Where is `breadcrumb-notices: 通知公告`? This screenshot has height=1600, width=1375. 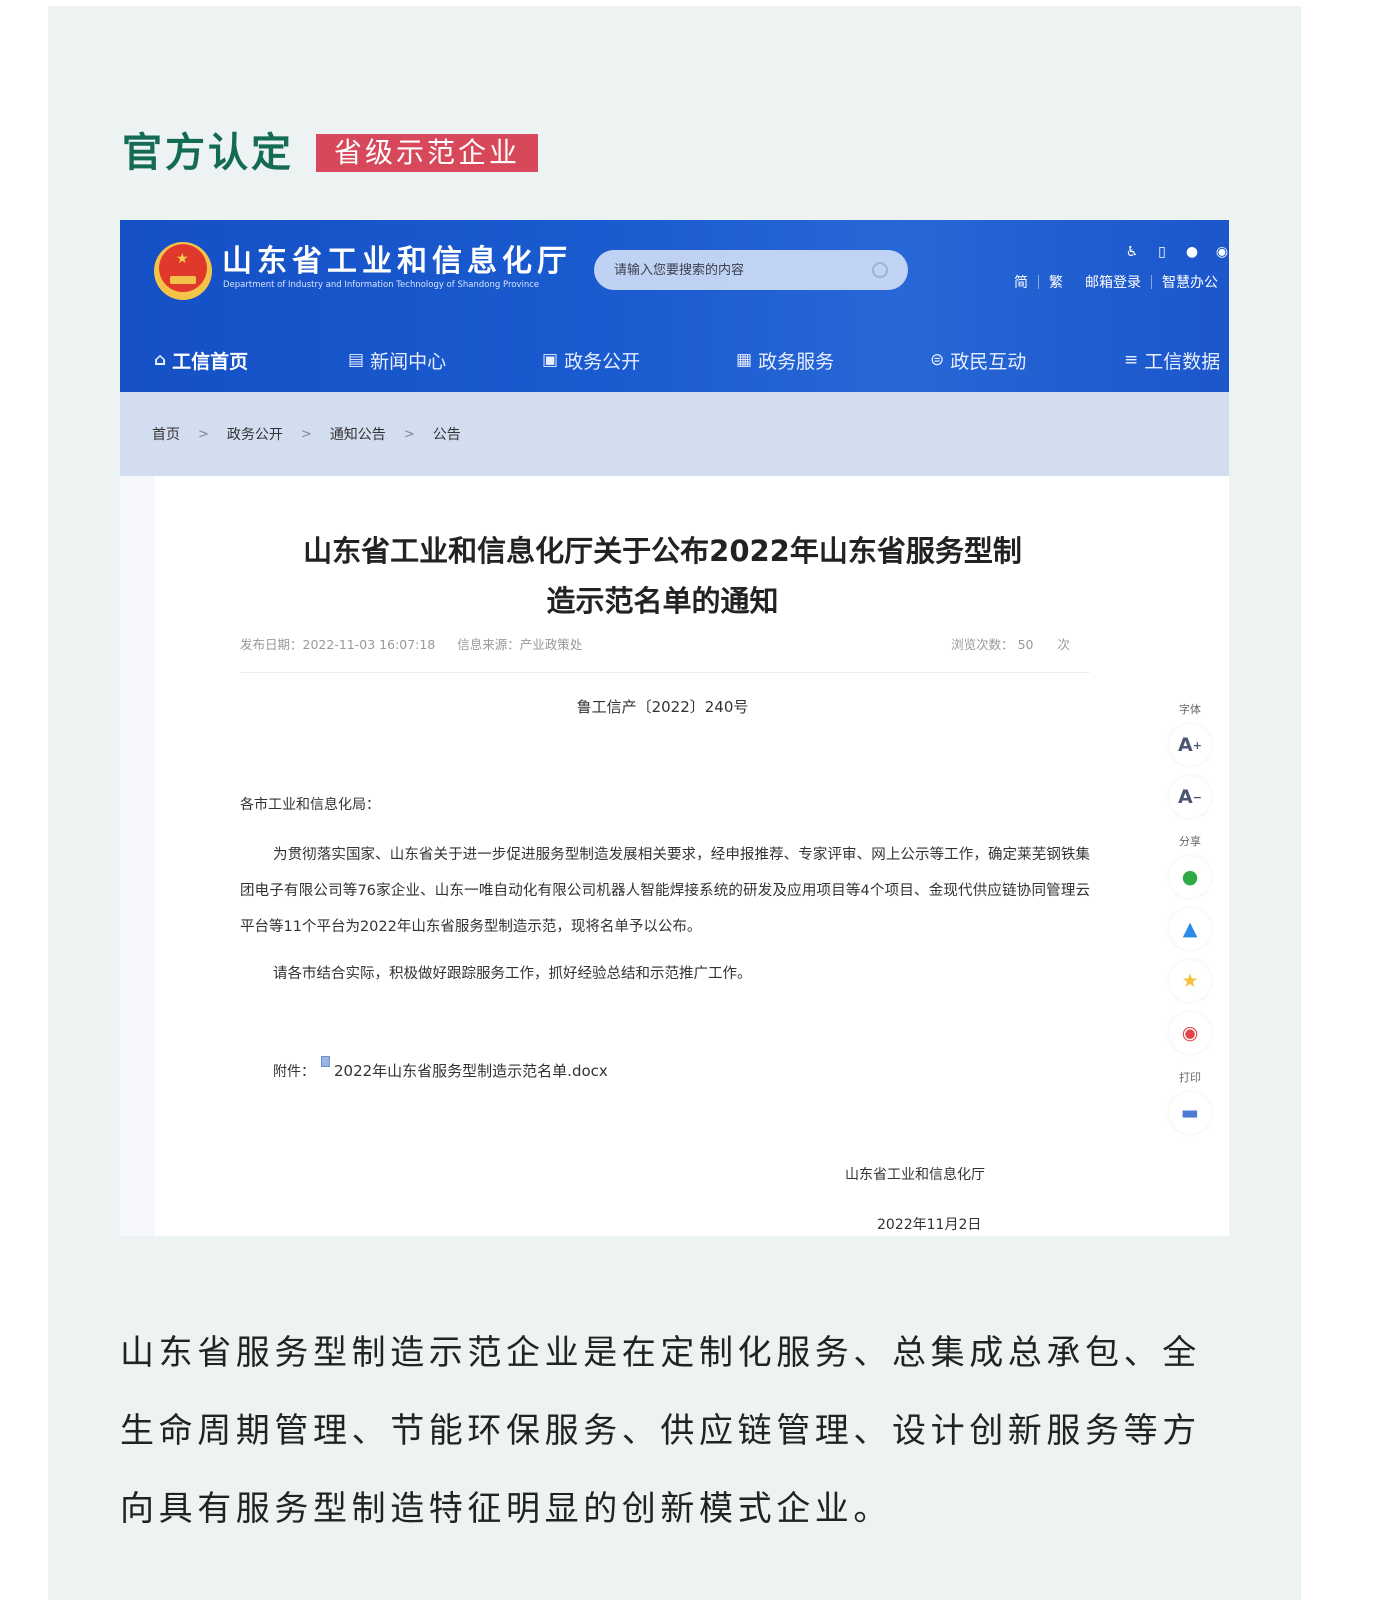 breadcrumb-notices: 通知公告 is located at coordinates (358, 434).